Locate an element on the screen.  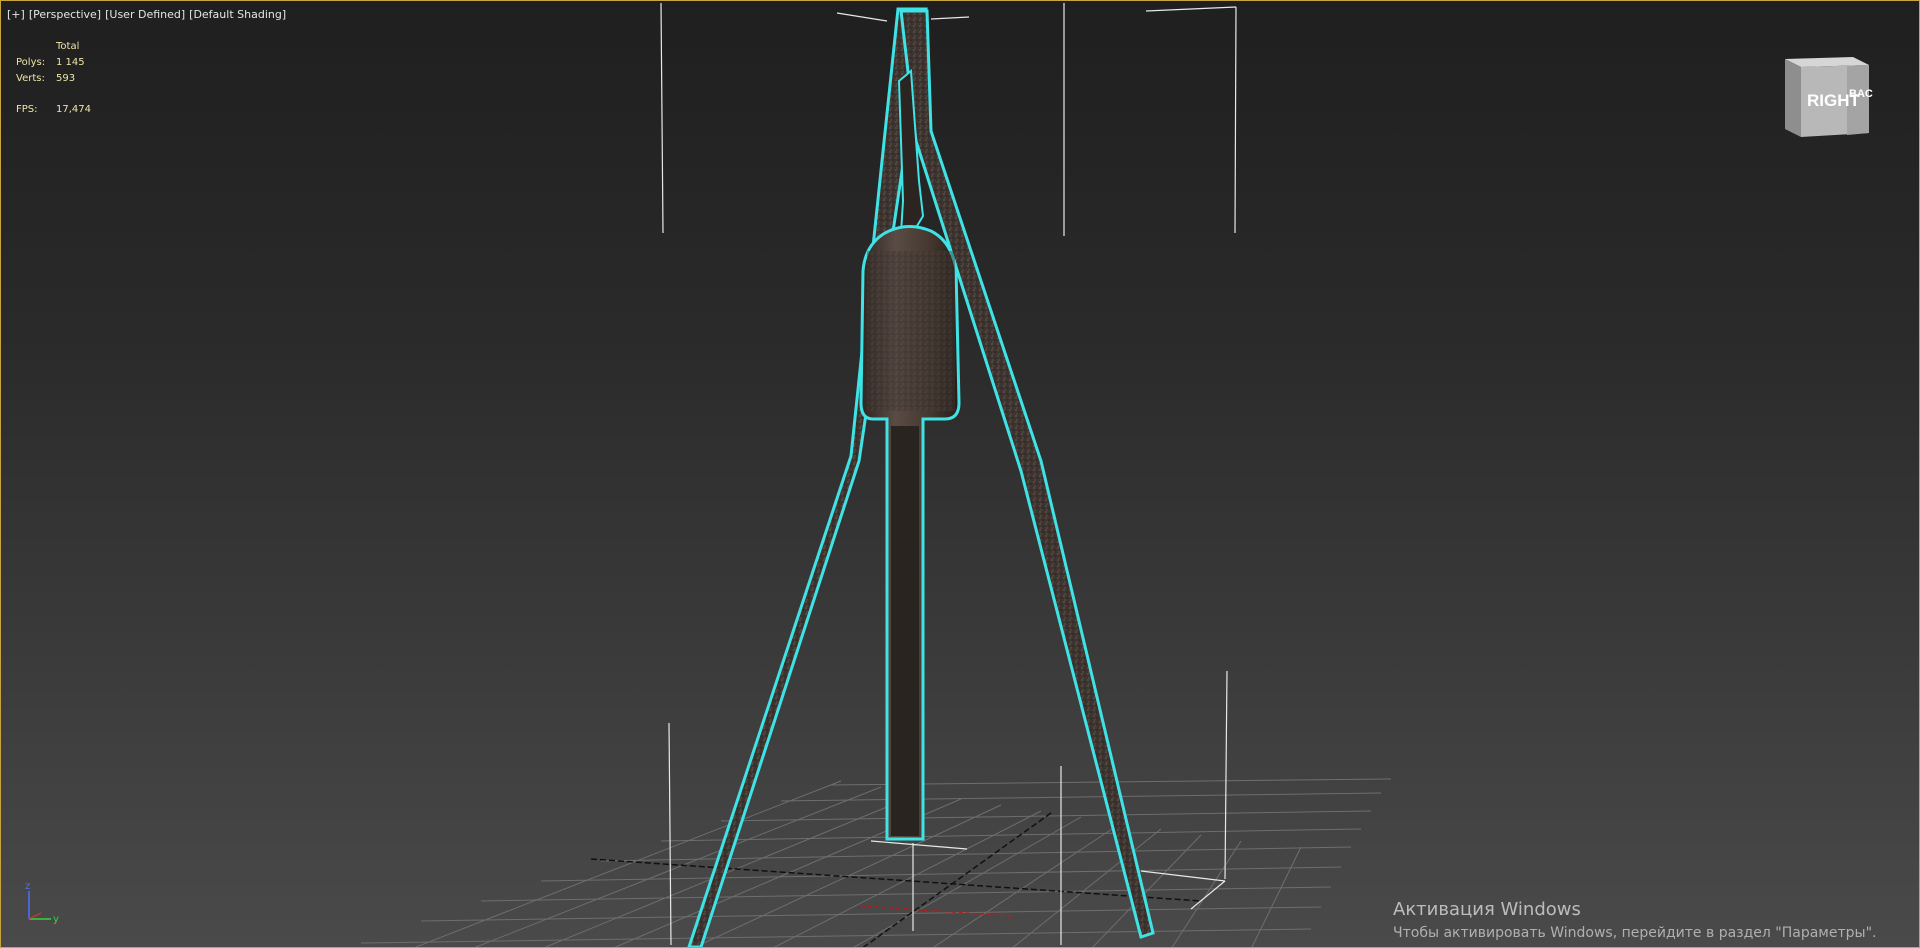
axis-y-label: y is located at coordinates (56, 919).